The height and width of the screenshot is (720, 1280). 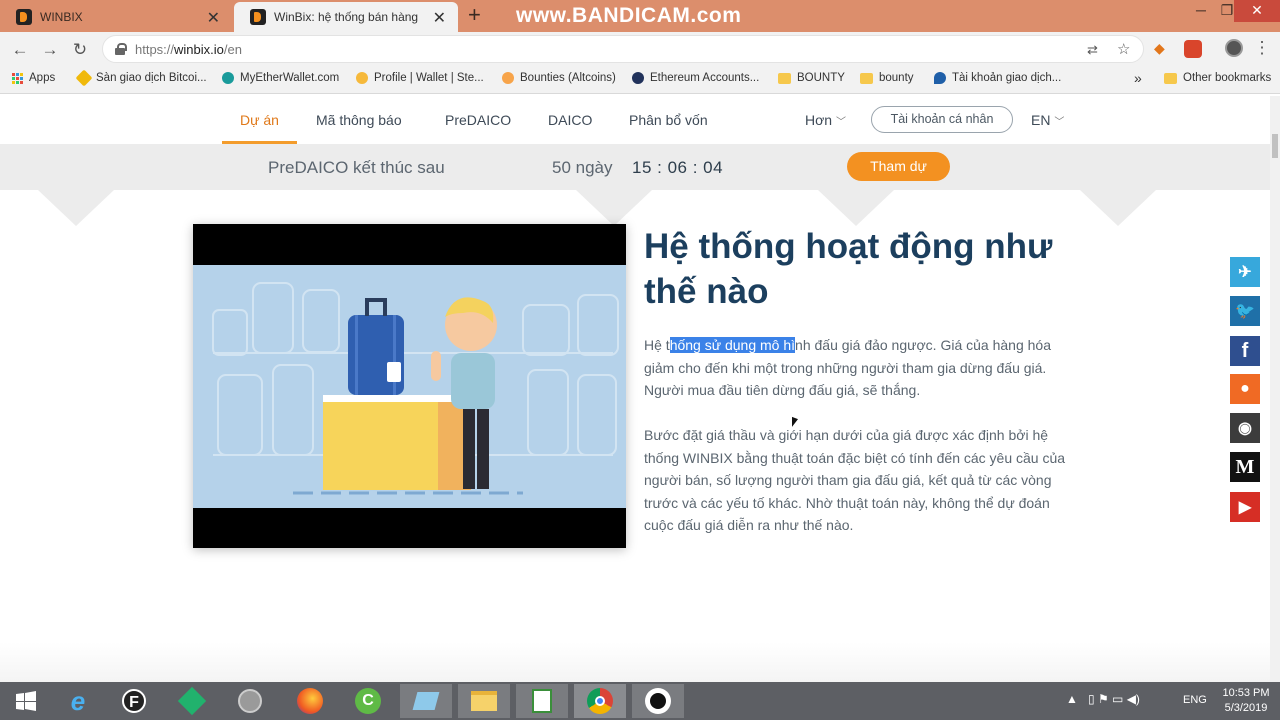 I want to click on flame-icon, so click(x=940, y=78).